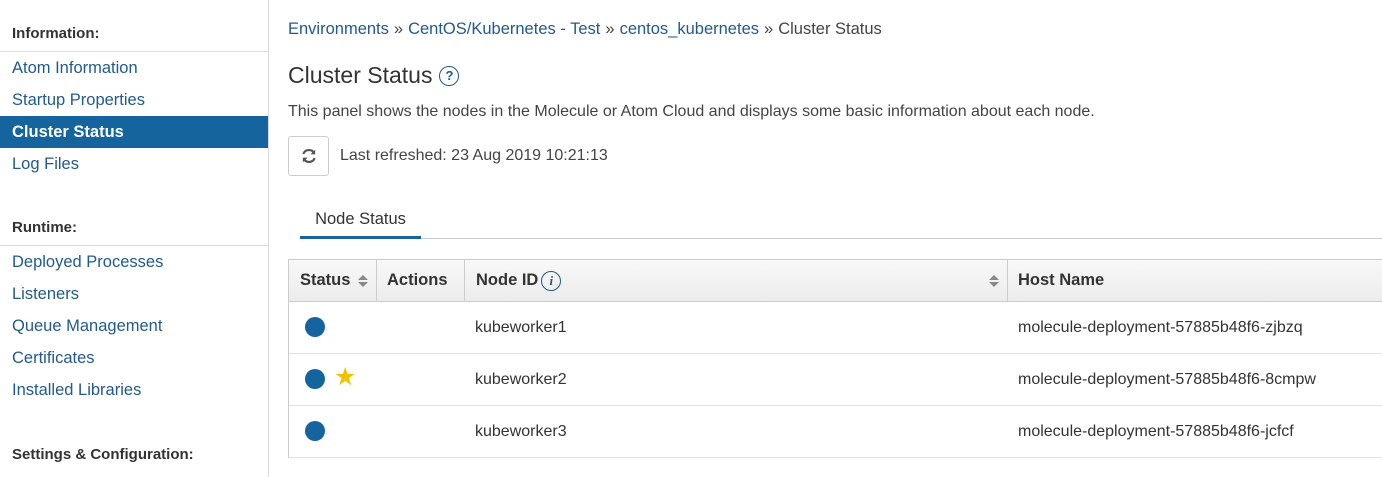 This screenshot has width=1382, height=477. I want to click on breadcrumb-atom: centos_kubernetes, so click(689, 29).